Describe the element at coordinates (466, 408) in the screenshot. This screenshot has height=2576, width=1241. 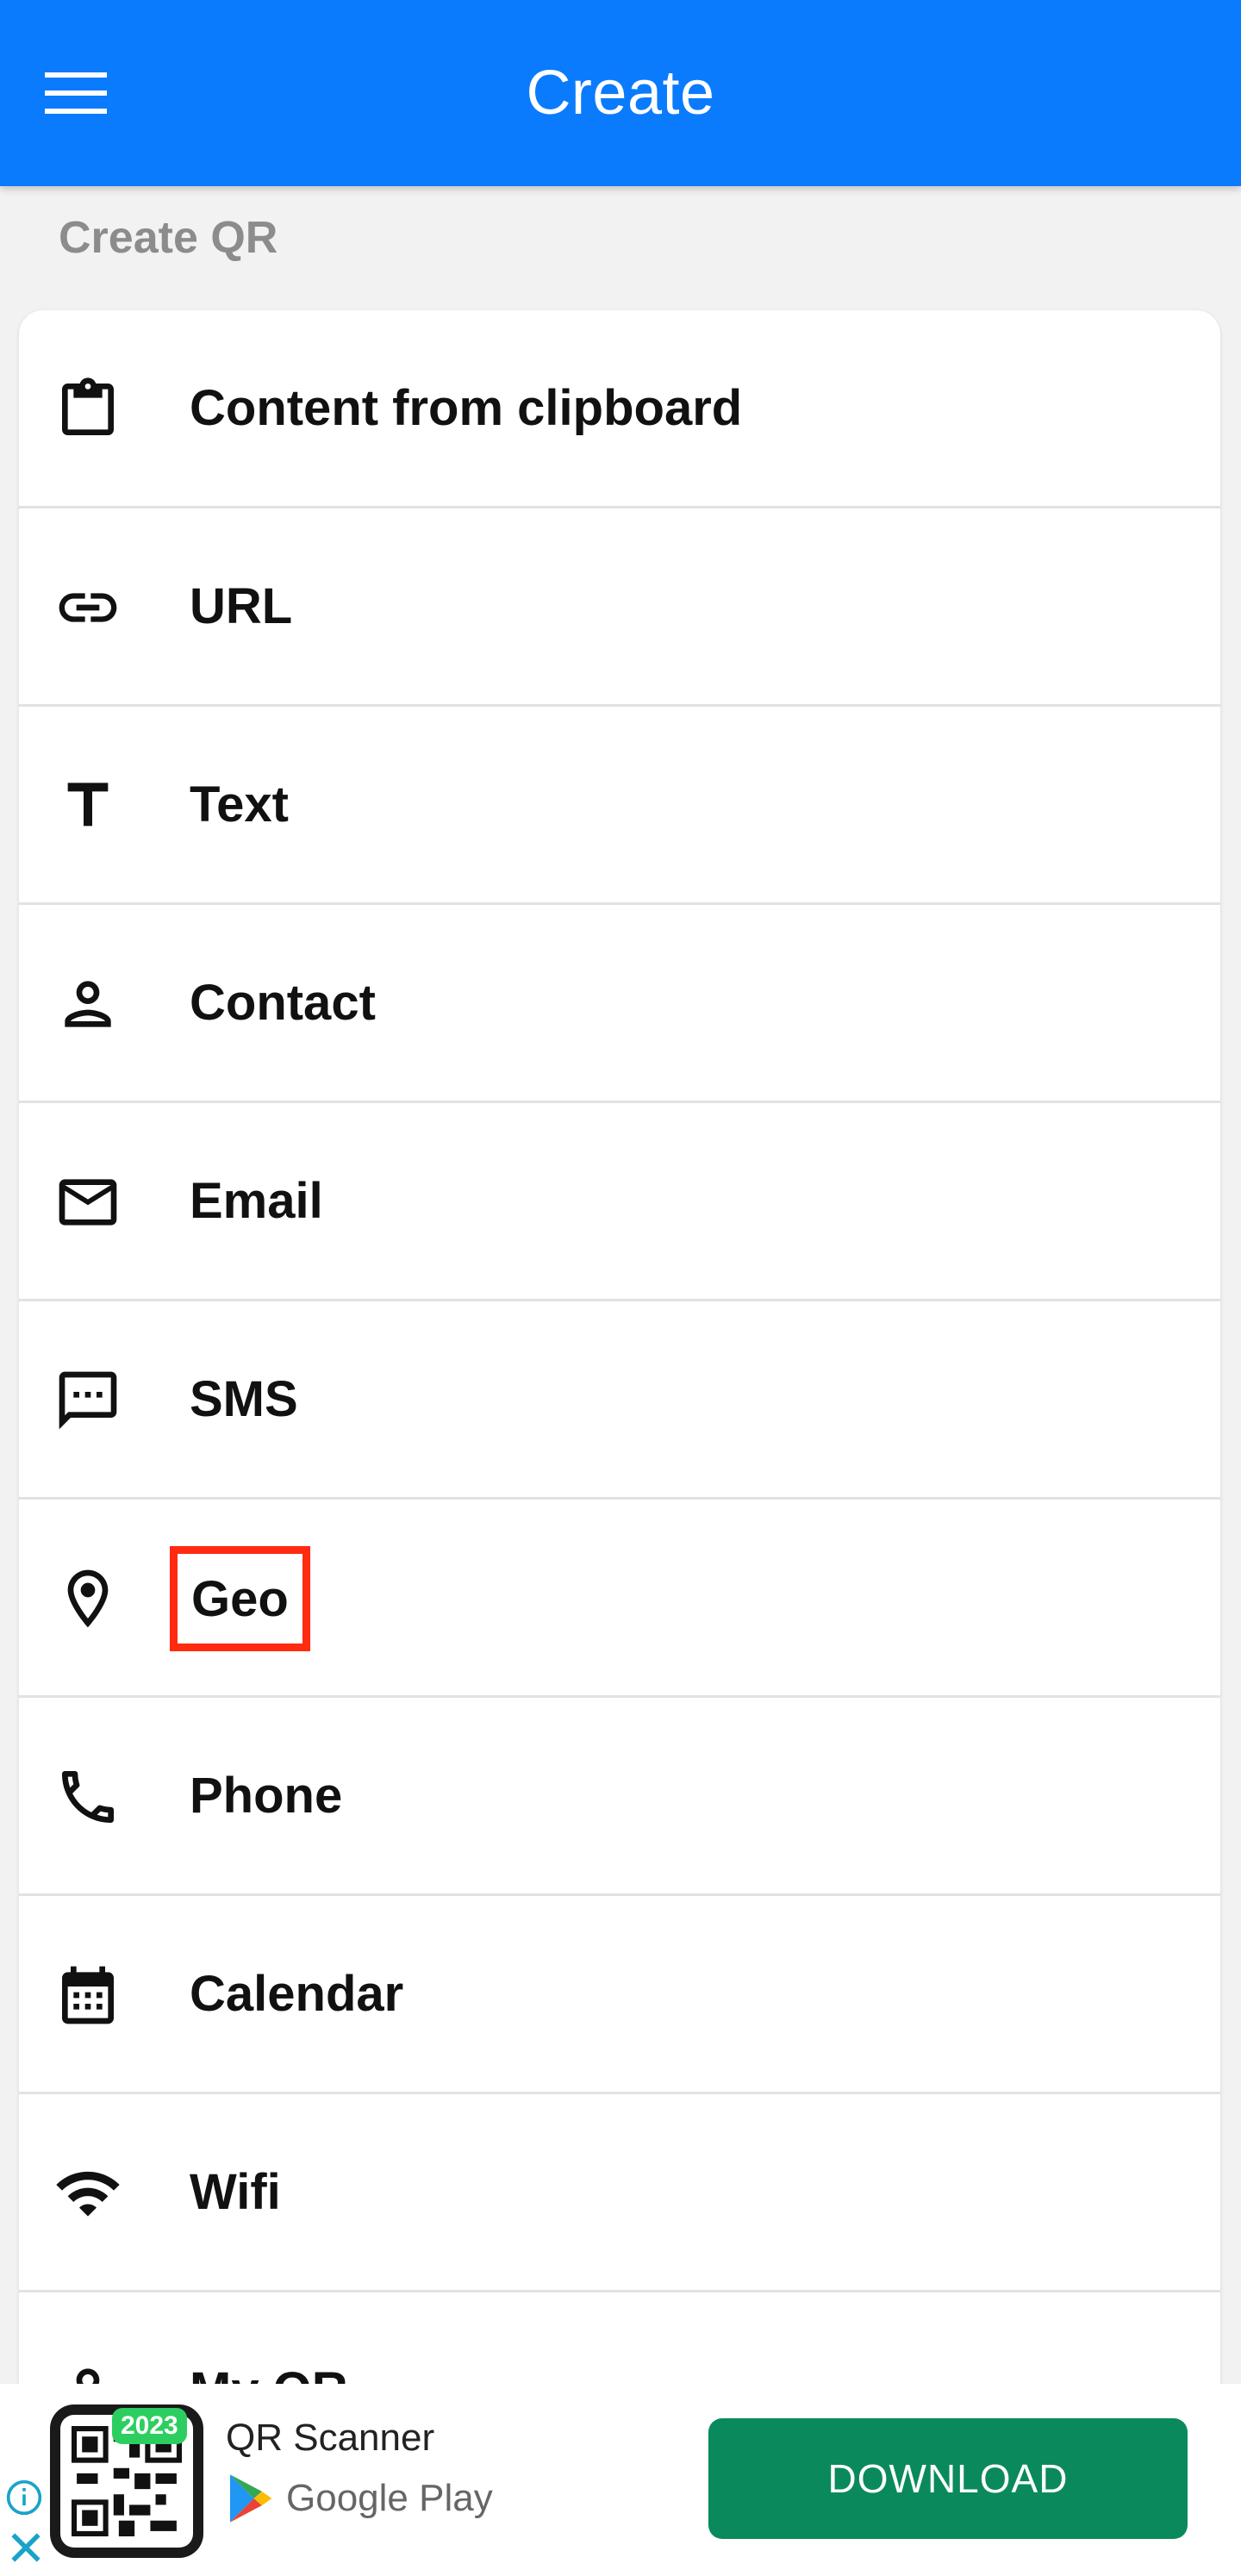
I see `list-item-label: Content from clipboard` at that location.